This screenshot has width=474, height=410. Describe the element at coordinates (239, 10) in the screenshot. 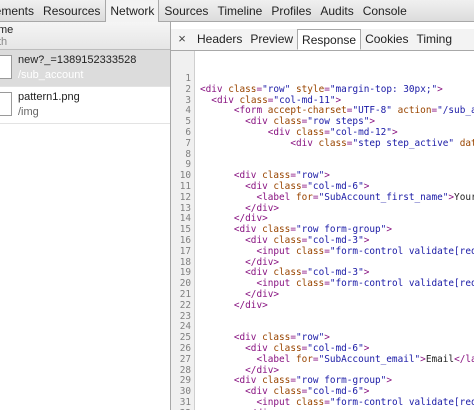

I see `tab-timeline: Timeline` at that location.